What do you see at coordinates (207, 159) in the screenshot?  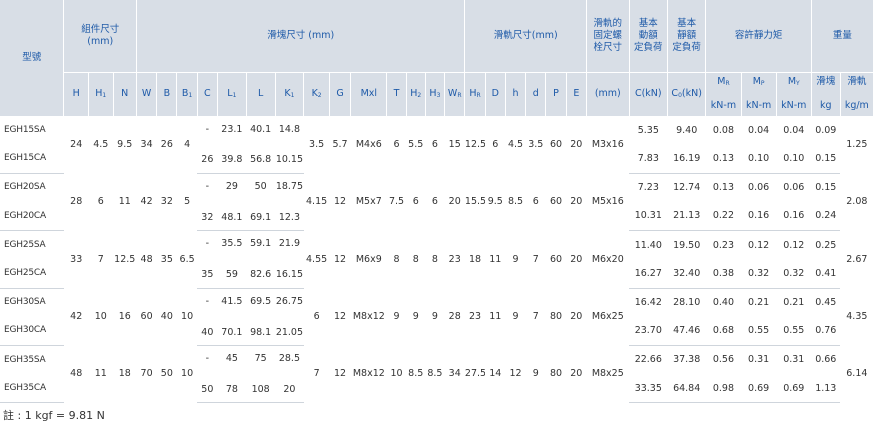 I see `cell-C: 26` at bounding box center [207, 159].